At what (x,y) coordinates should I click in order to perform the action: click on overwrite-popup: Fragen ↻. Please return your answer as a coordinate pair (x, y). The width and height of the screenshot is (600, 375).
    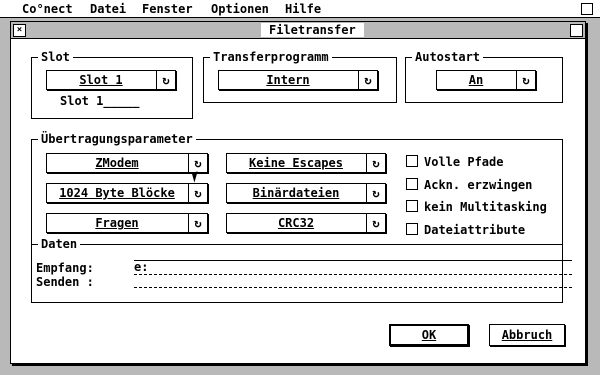
    Looking at the image, I should click on (127, 223).